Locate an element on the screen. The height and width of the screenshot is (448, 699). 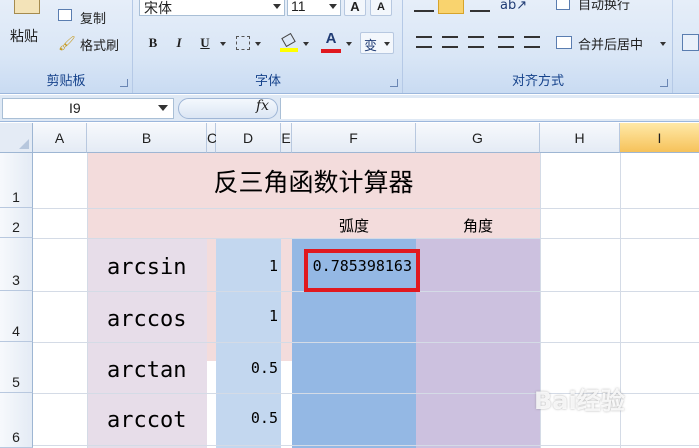
row-header-5: 5 is located at coordinates (16, 367).